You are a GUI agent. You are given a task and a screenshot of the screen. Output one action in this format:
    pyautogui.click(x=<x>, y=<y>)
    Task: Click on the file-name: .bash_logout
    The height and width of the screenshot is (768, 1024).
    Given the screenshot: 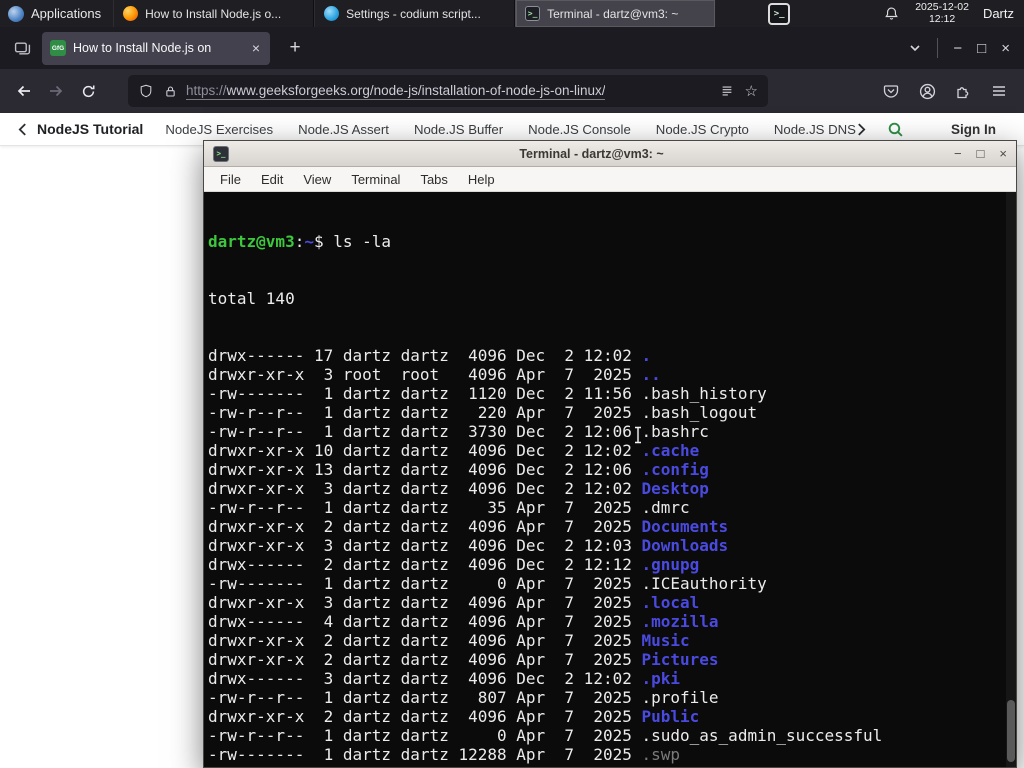 What is the action you would take?
    pyautogui.click(x=699, y=412)
    